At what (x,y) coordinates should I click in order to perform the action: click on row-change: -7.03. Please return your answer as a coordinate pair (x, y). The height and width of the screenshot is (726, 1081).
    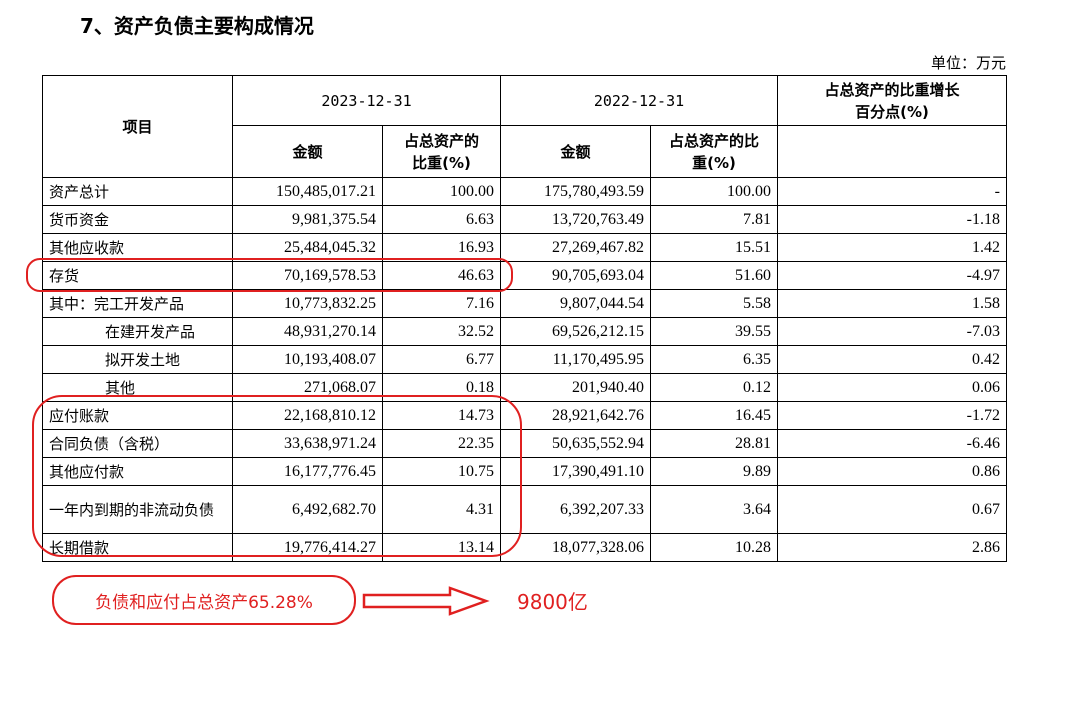
    Looking at the image, I should click on (892, 331).